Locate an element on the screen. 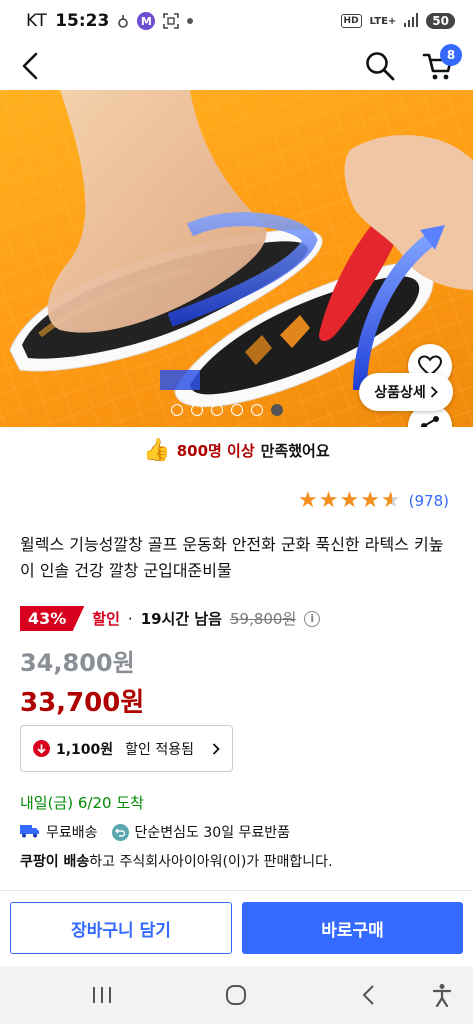 The width and height of the screenshot is (473, 1024). share-icon is located at coordinates (430, 421).